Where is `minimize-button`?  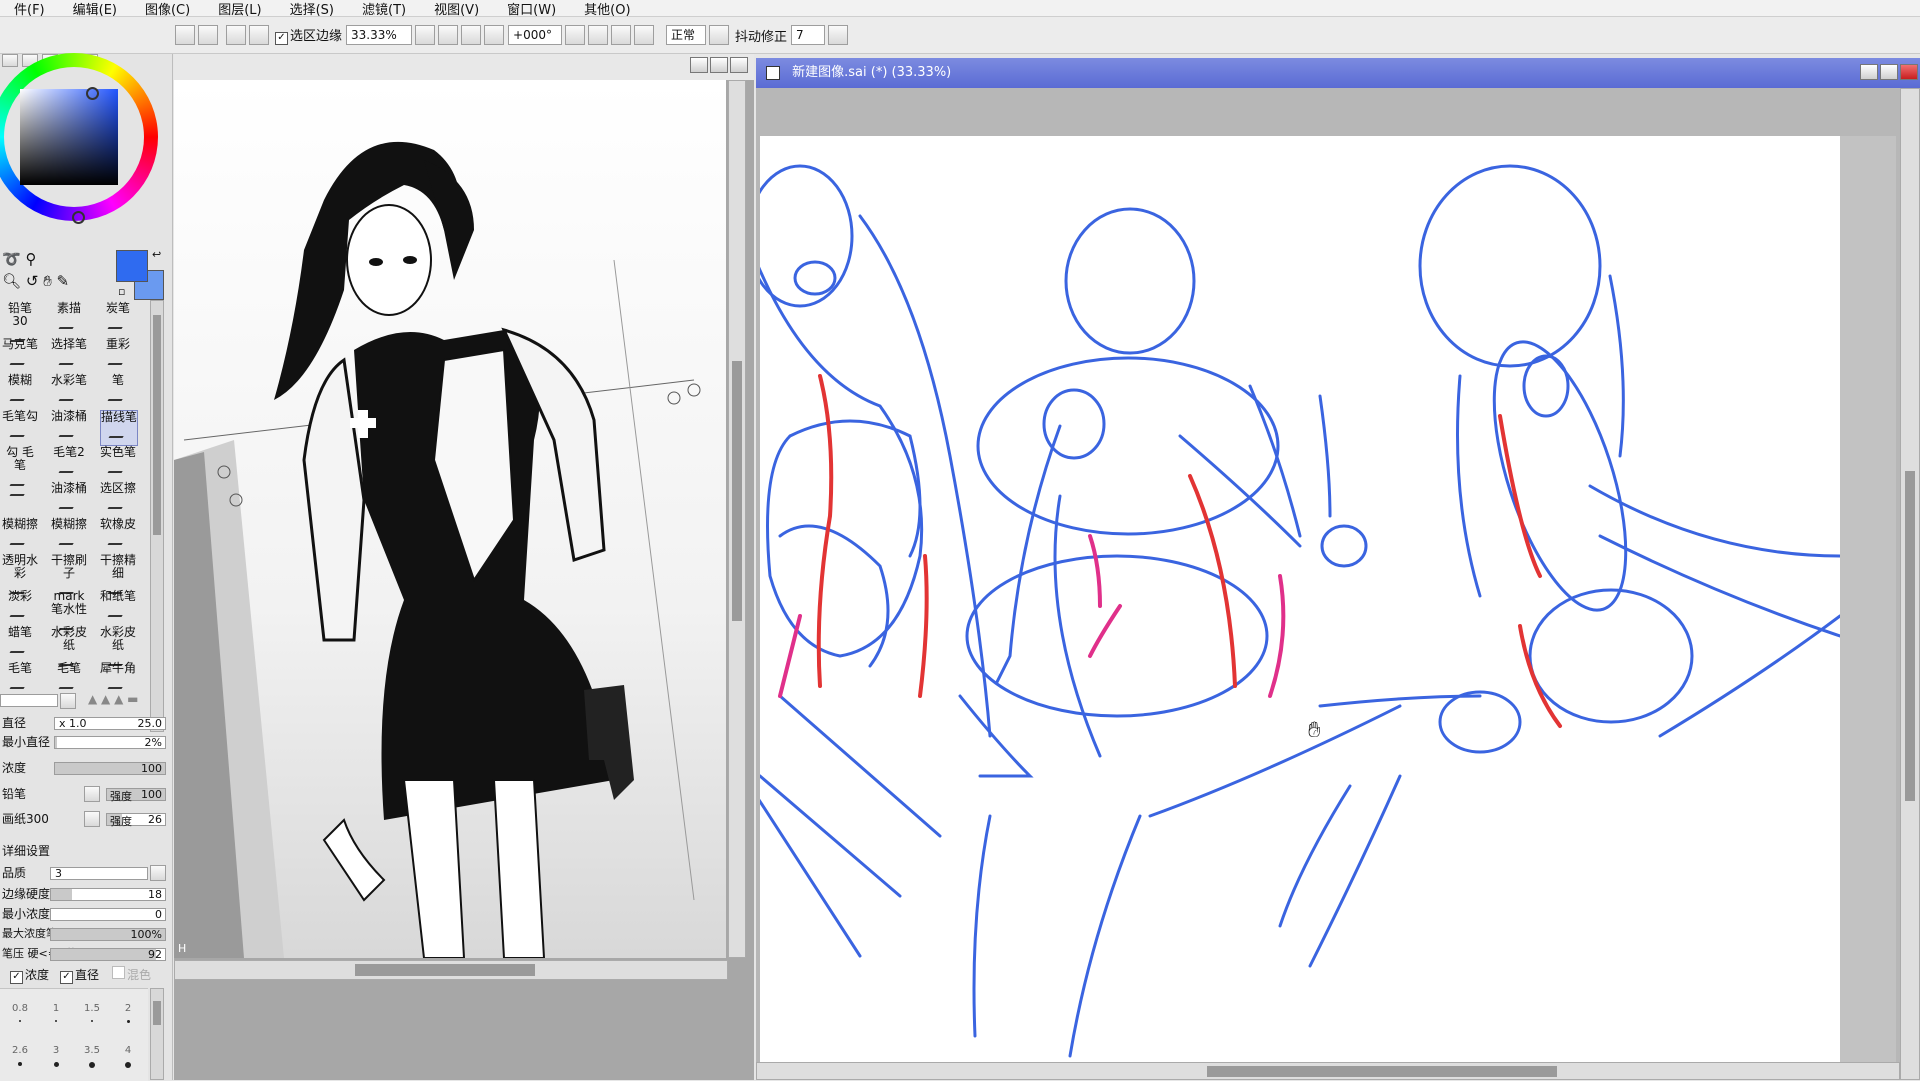 minimize-button is located at coordinates (699, 65).